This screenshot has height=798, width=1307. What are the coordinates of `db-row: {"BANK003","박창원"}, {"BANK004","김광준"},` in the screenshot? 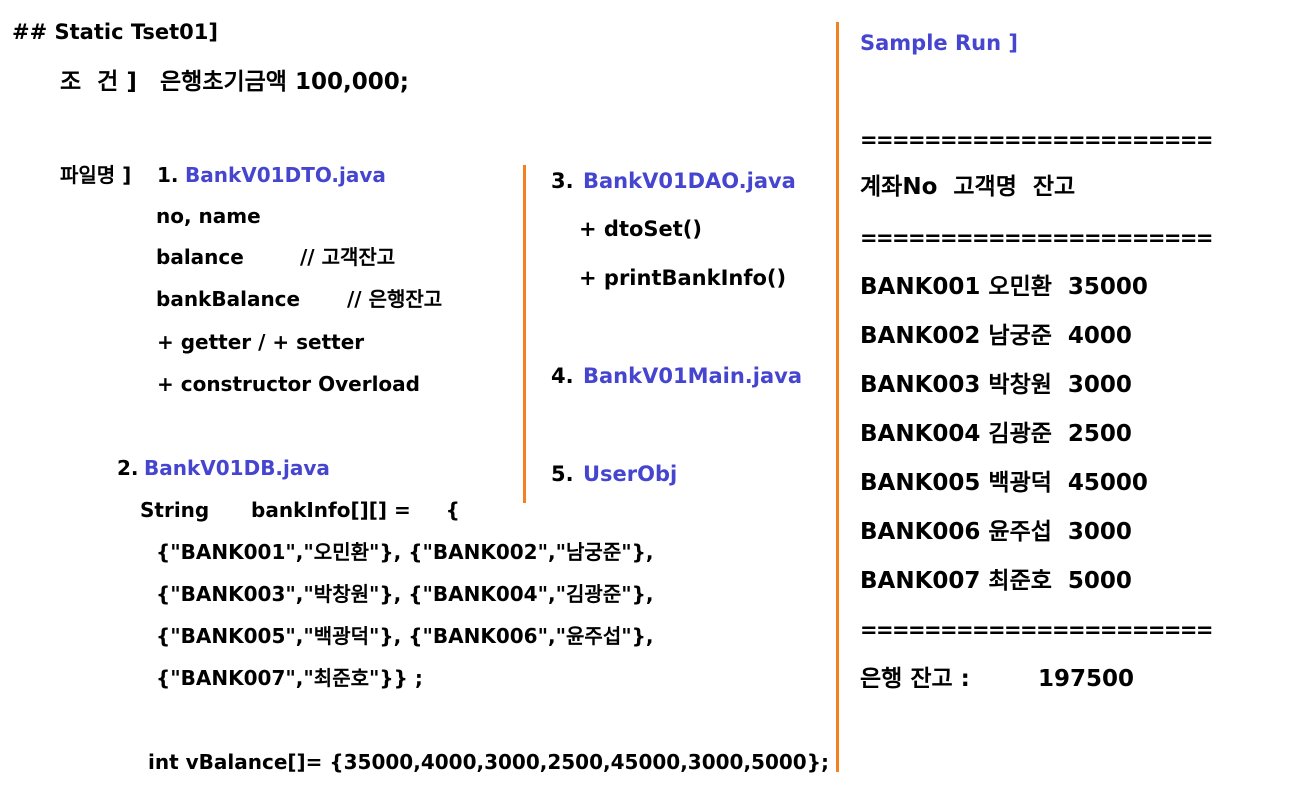 It's located at (405, 594).